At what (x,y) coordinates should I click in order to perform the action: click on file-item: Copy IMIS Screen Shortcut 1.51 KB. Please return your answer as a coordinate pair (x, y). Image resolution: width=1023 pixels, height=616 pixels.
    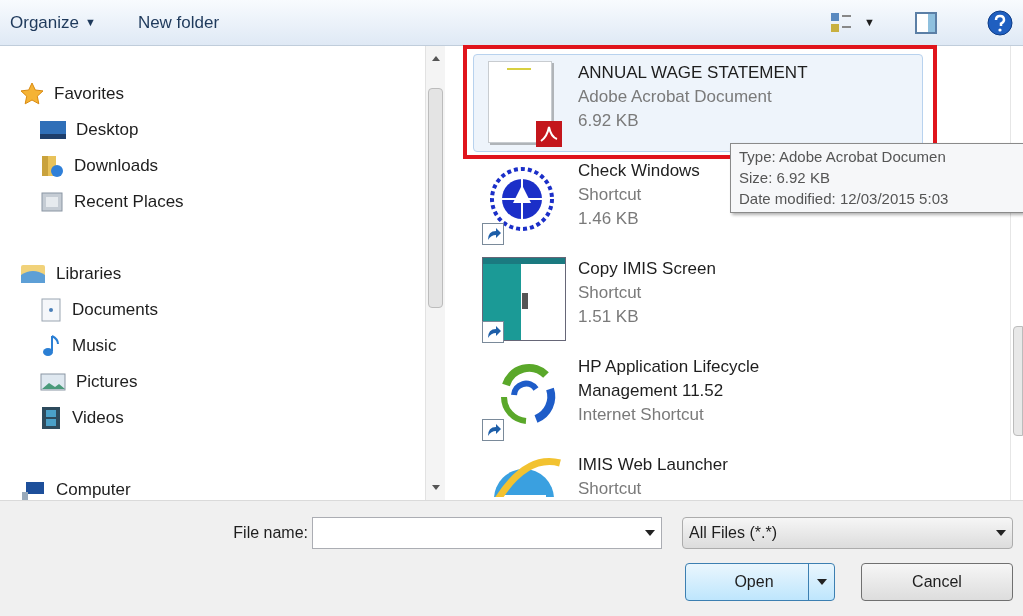
    Looking at the image, I should click on (698, 299).